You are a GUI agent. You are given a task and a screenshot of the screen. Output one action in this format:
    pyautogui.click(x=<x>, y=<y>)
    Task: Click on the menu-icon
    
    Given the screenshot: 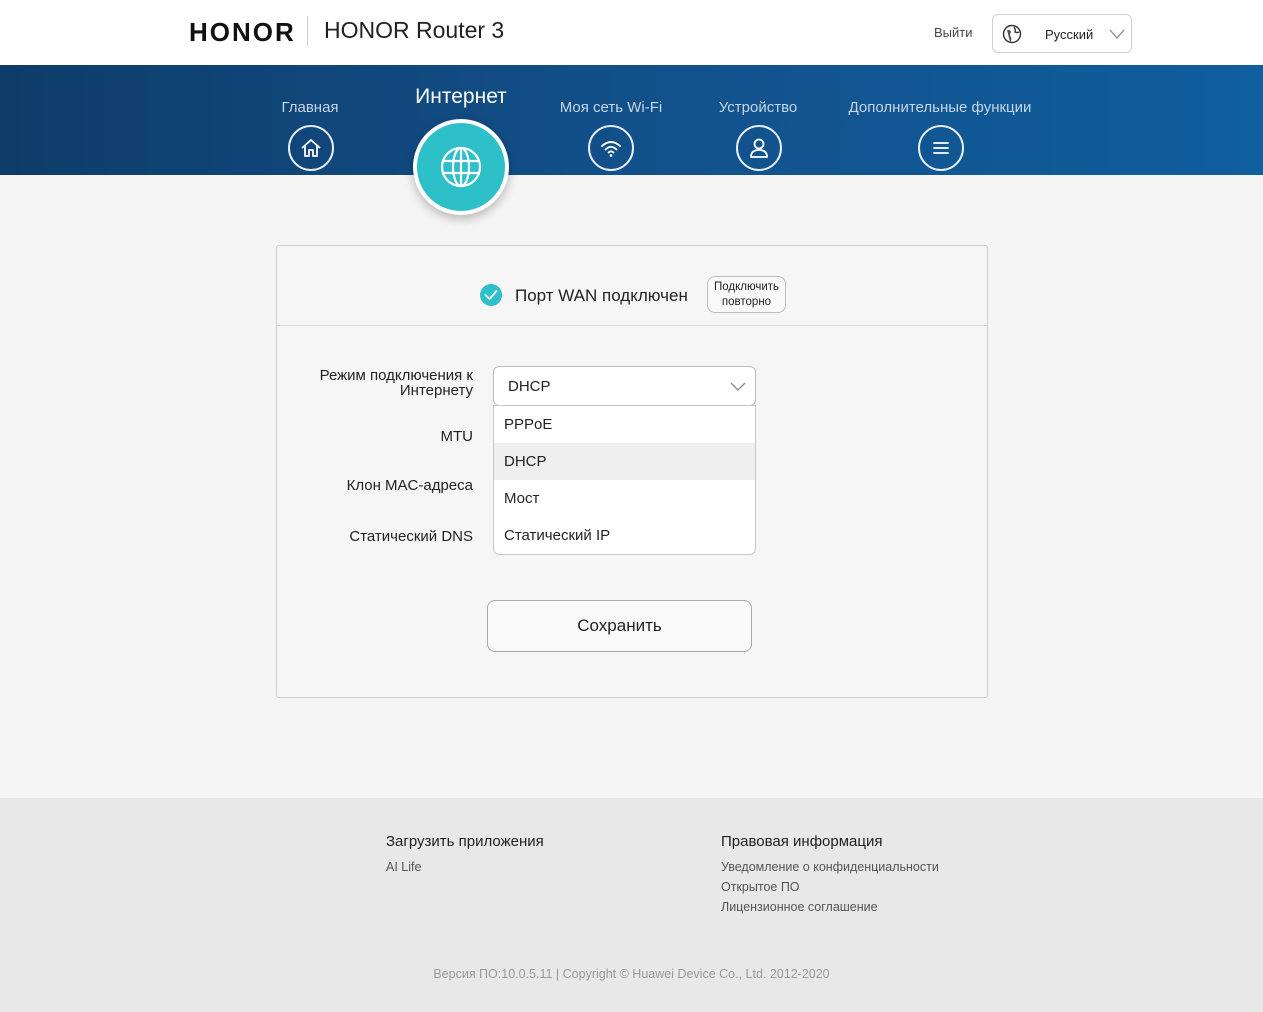 What is the action you would take?
    pyautogui.click(x=941, y=148)
    